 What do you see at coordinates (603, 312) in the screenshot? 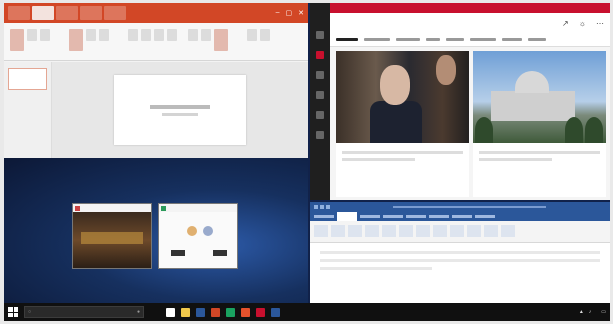
I see `notifications-icon: ▭` at bounding box center [603, 312].